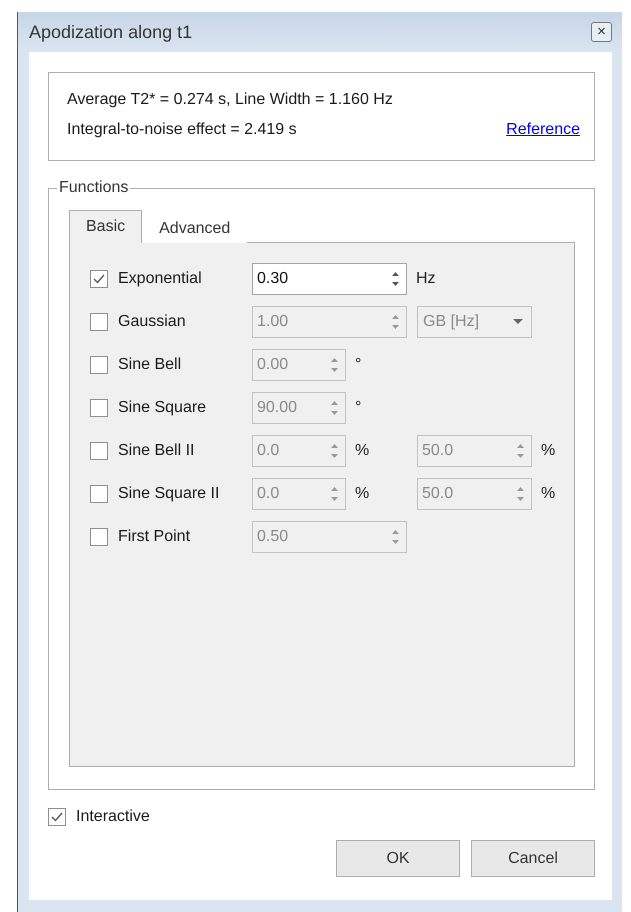  Describe the element at coordinates (601, 32) in the screenshot. I see `close-button: ×` at that location.